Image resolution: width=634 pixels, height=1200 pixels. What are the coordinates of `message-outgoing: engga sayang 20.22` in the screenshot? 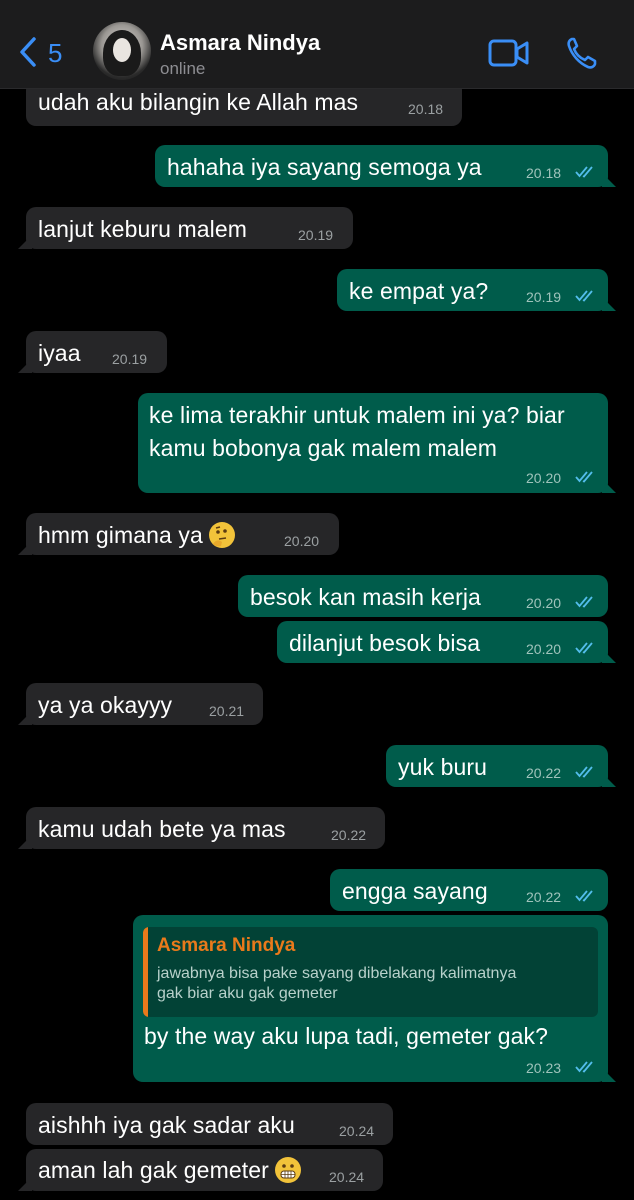 It's located at (469, 890).